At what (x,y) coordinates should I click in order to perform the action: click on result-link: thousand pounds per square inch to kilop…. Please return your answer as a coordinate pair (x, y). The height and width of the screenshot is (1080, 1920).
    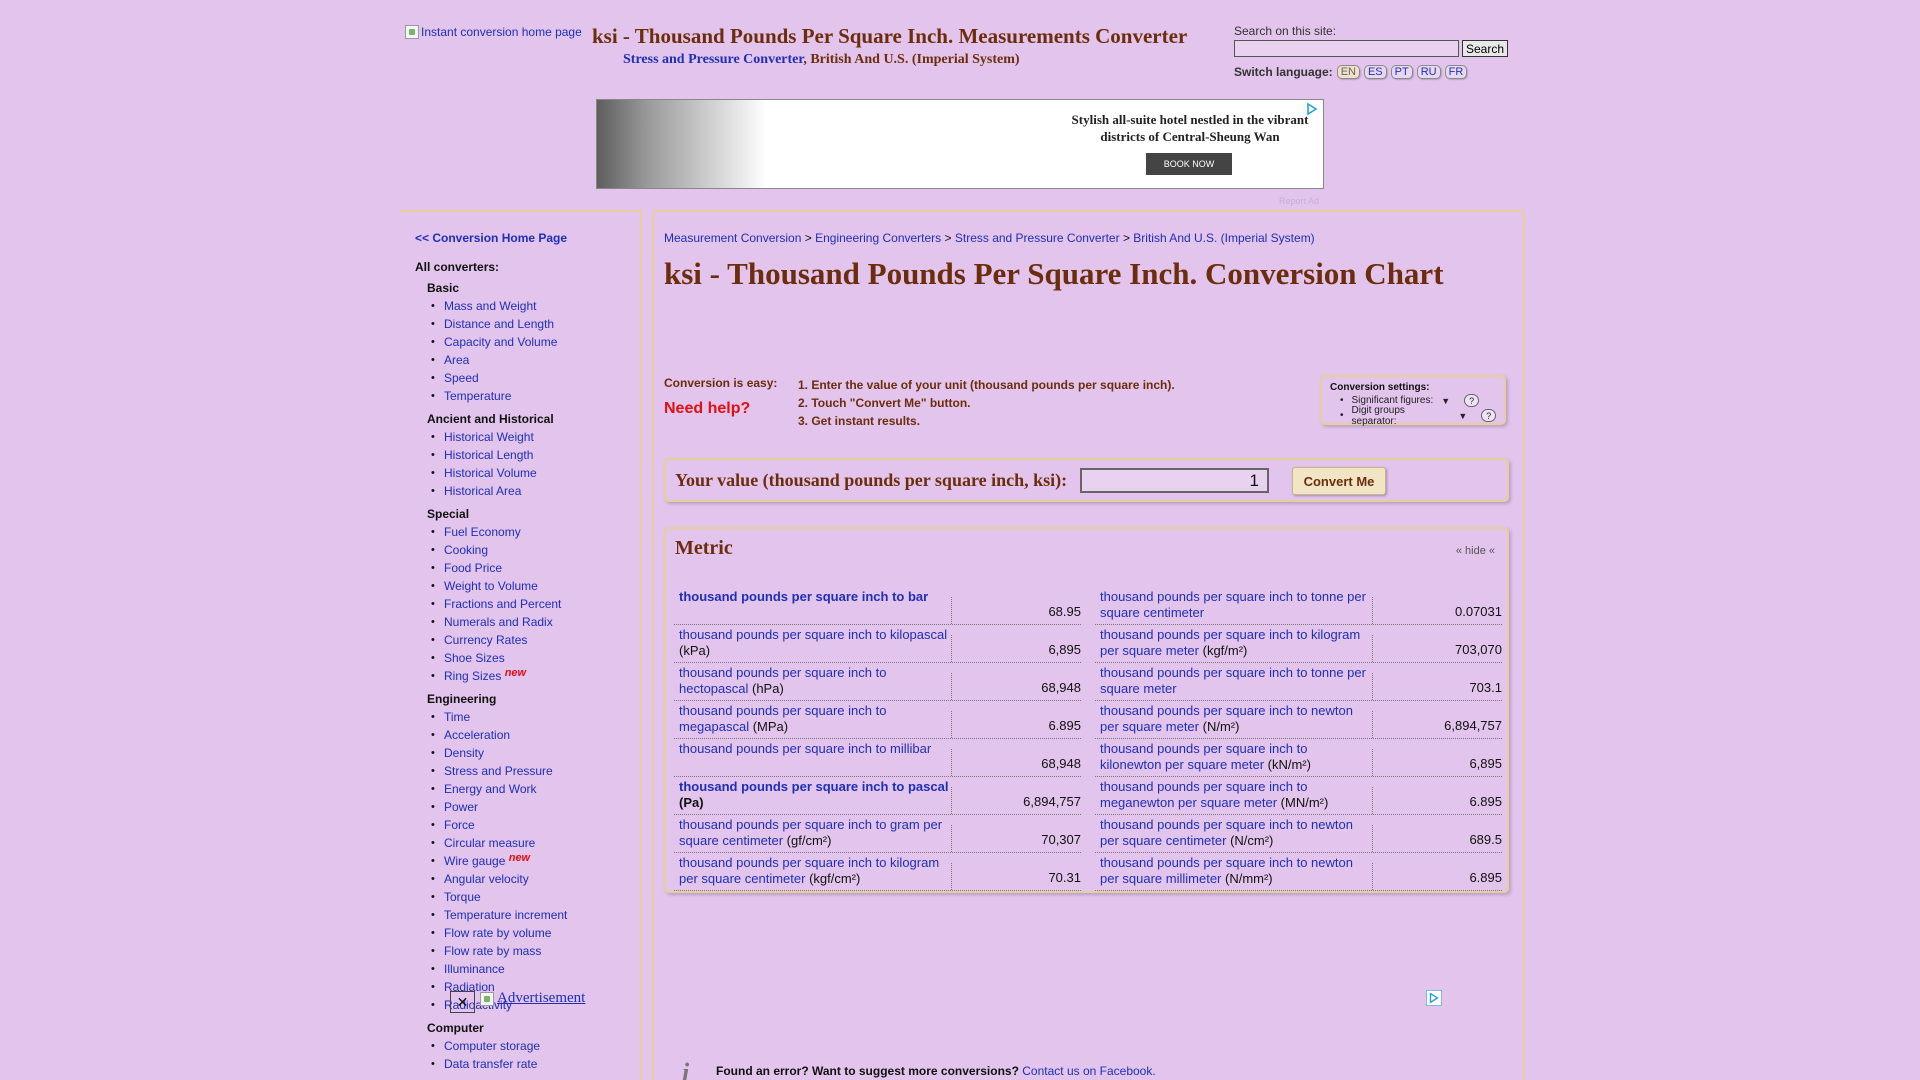
    Looking at the image, I should click on (813, 634).